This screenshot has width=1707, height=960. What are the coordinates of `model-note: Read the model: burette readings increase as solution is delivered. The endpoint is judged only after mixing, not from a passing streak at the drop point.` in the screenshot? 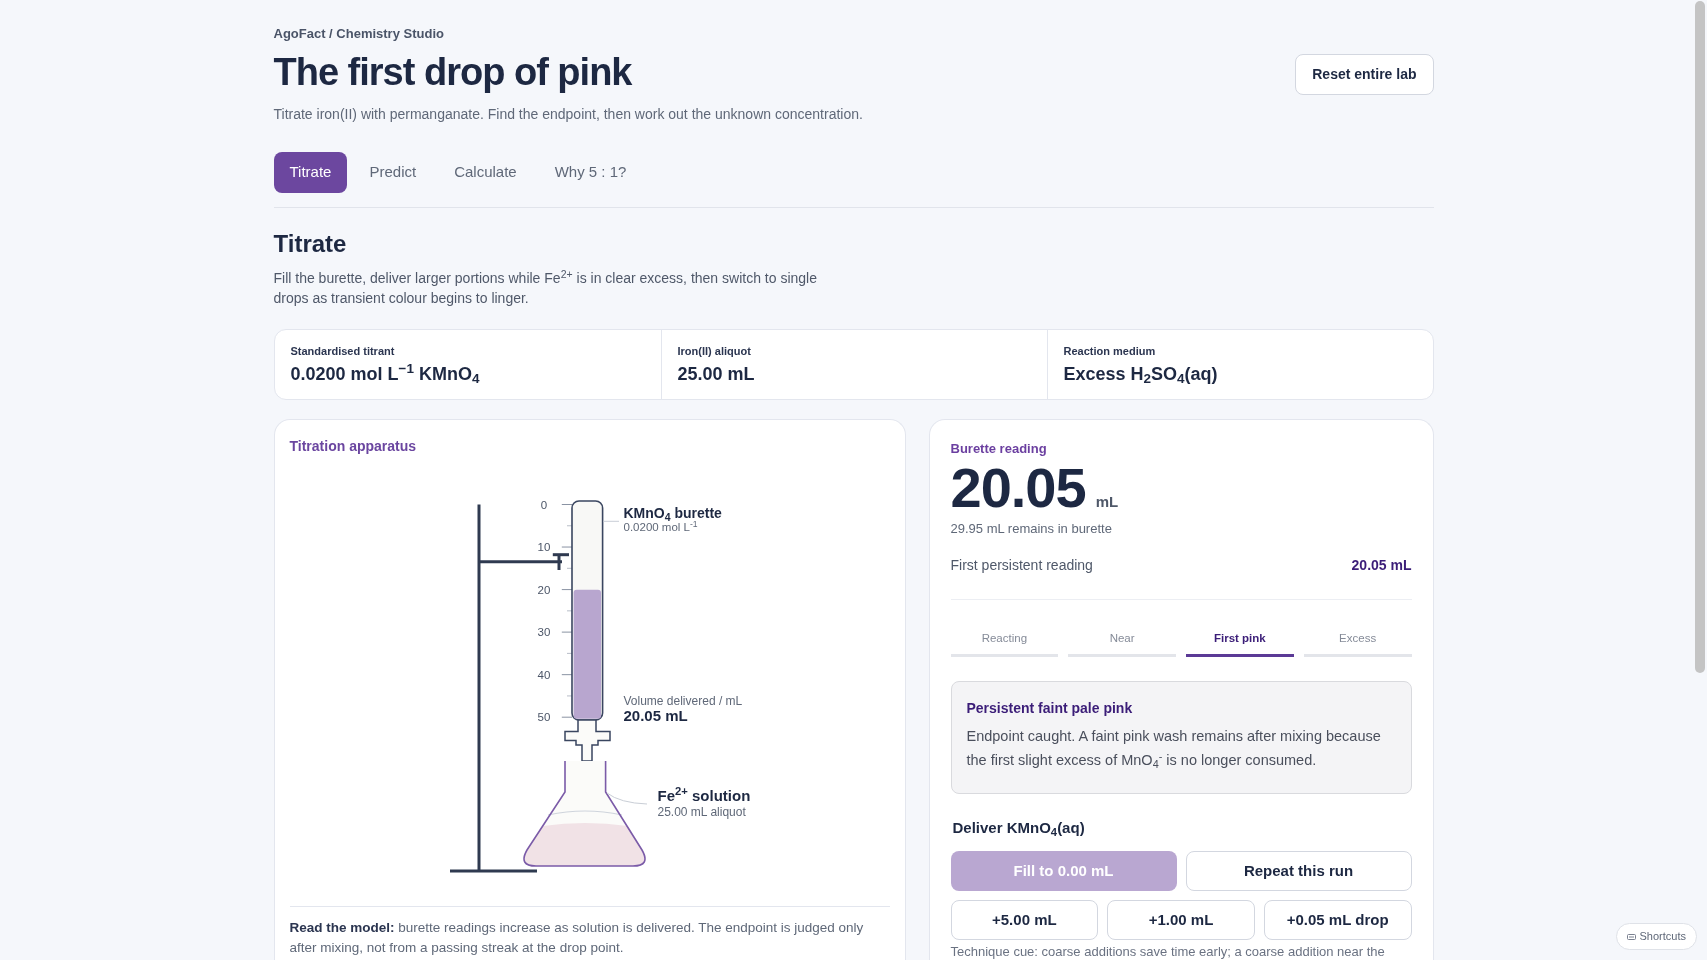 It's located at (577, 938).